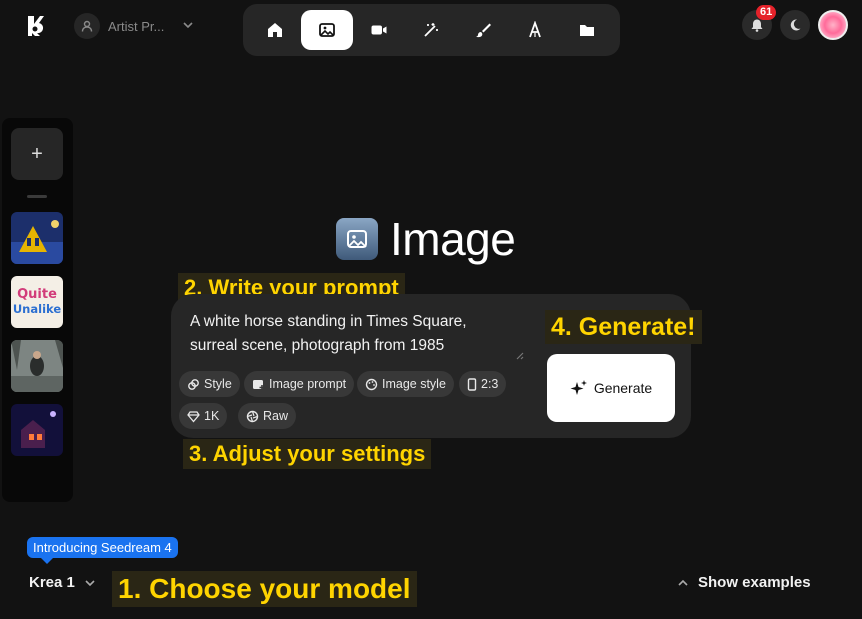 This screenshot has height=619, width=862. What do you see at coordinates (623, 327) in the screenshot?
I see `annotation-step-4: 4. Generate!` at bounding box center [623, 327].